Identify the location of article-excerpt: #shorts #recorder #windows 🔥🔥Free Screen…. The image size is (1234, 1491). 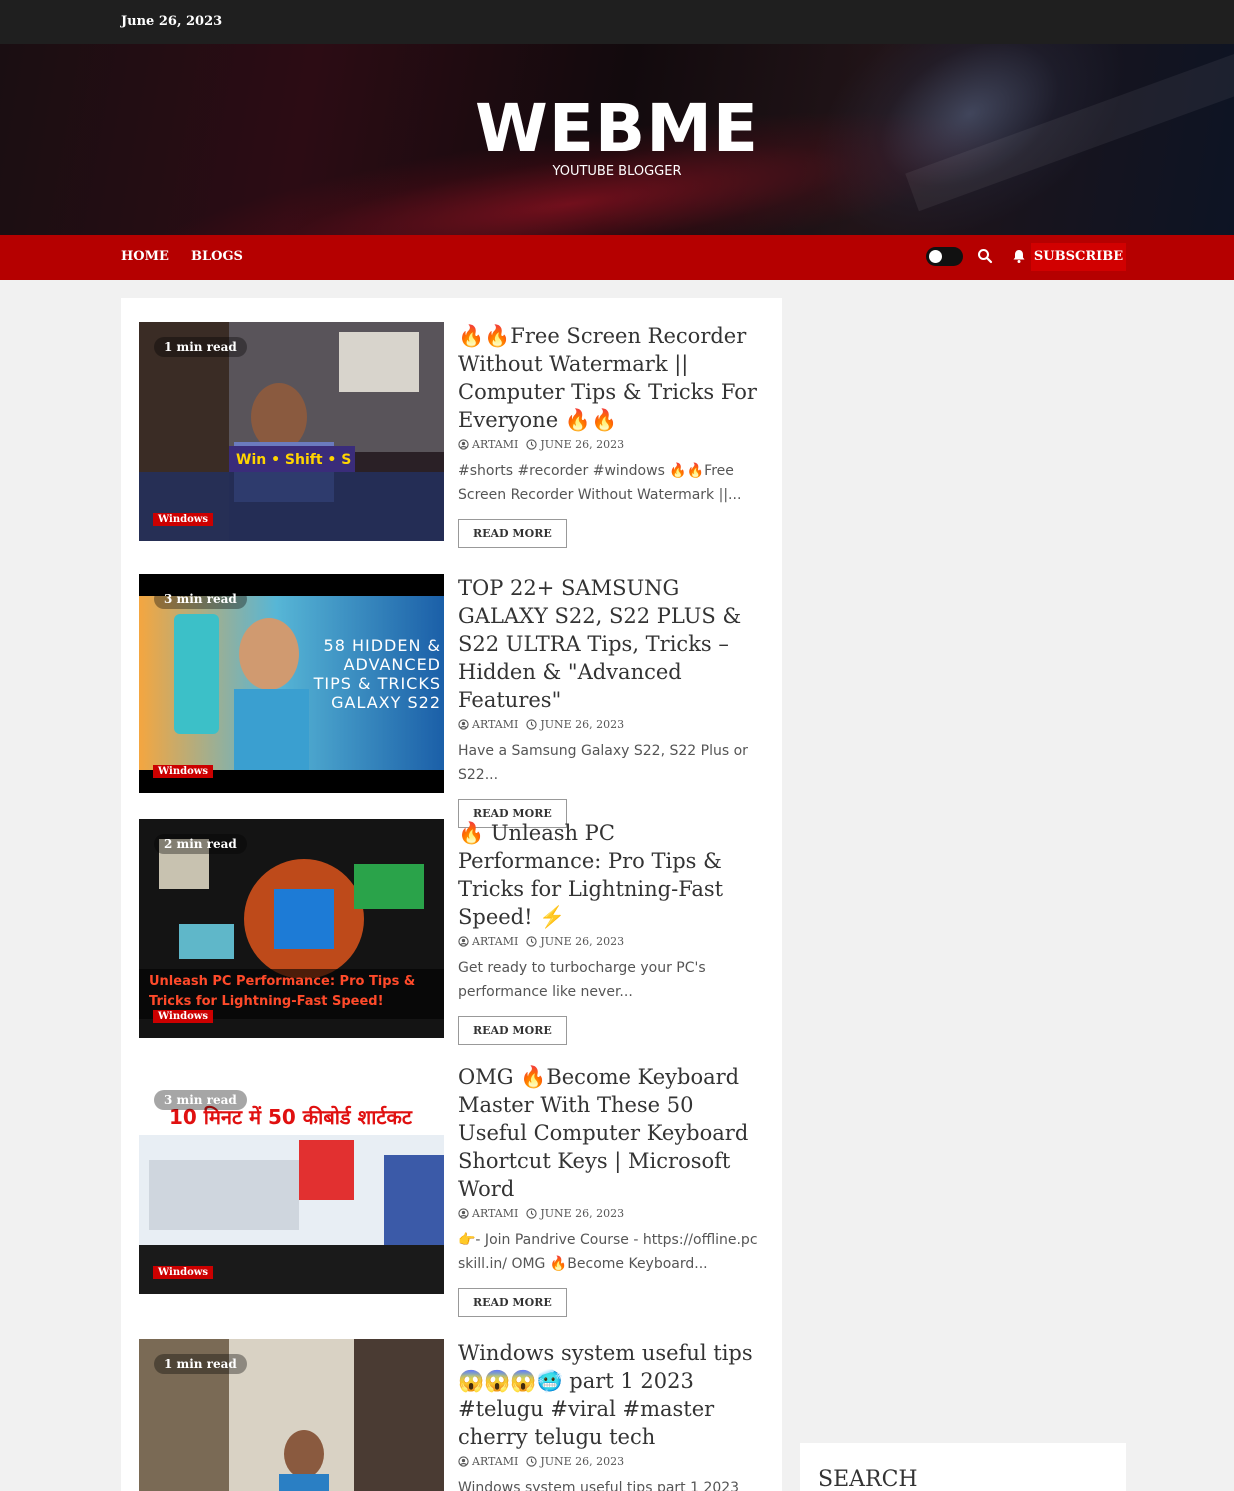
(600, 483).